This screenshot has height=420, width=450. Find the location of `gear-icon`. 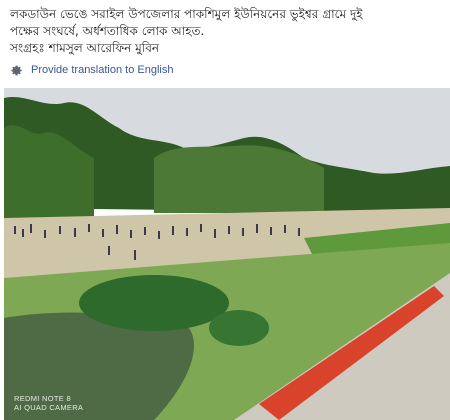

gear-icon is located at coordinates (16, 70).